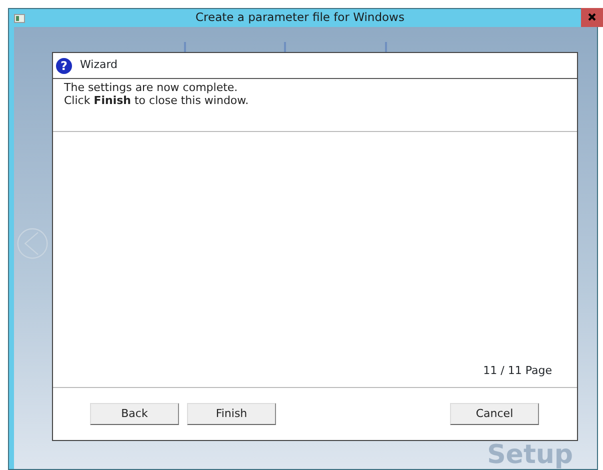  I want to click on wizard-button: Back, so click(134, 414).